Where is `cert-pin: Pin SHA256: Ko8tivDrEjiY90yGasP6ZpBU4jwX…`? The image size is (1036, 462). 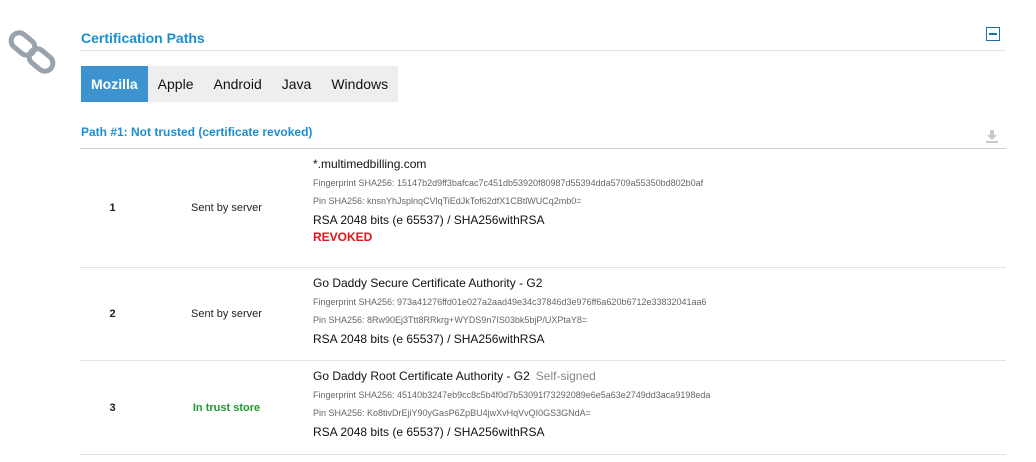
cert-pin: Pin SHA256: Ko8tivDrEjiY90yGasP6ZpBU4jwX… is located at coordinates (452, 413).